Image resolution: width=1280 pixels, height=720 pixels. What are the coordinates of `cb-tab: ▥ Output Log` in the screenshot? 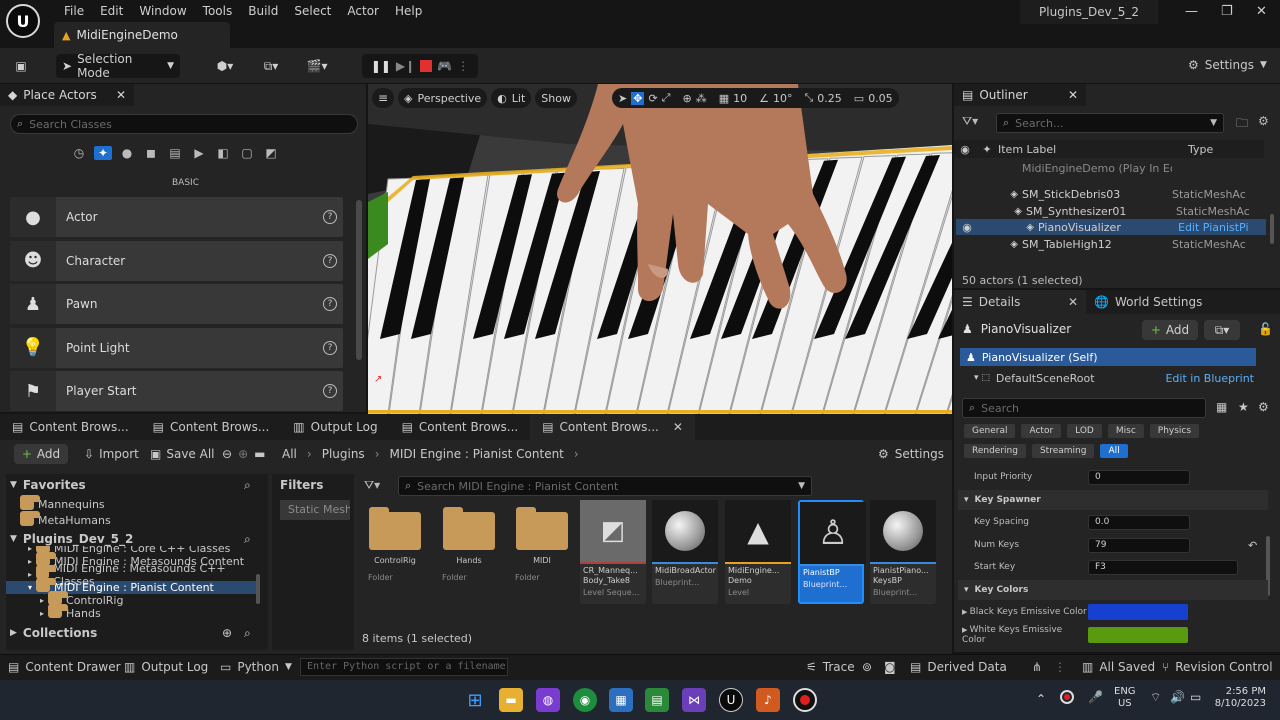 It's located at (335, 427).